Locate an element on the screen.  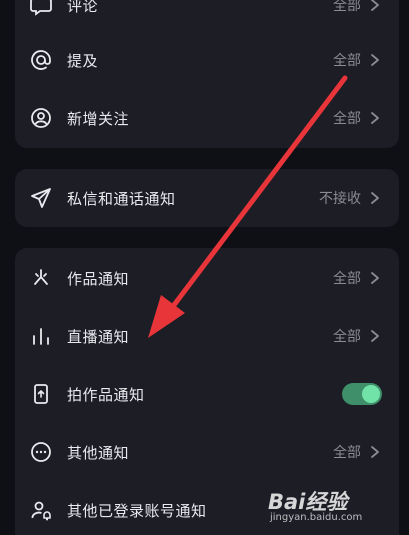
row-comments-value: 全部 is located at coordinates (347, 7).